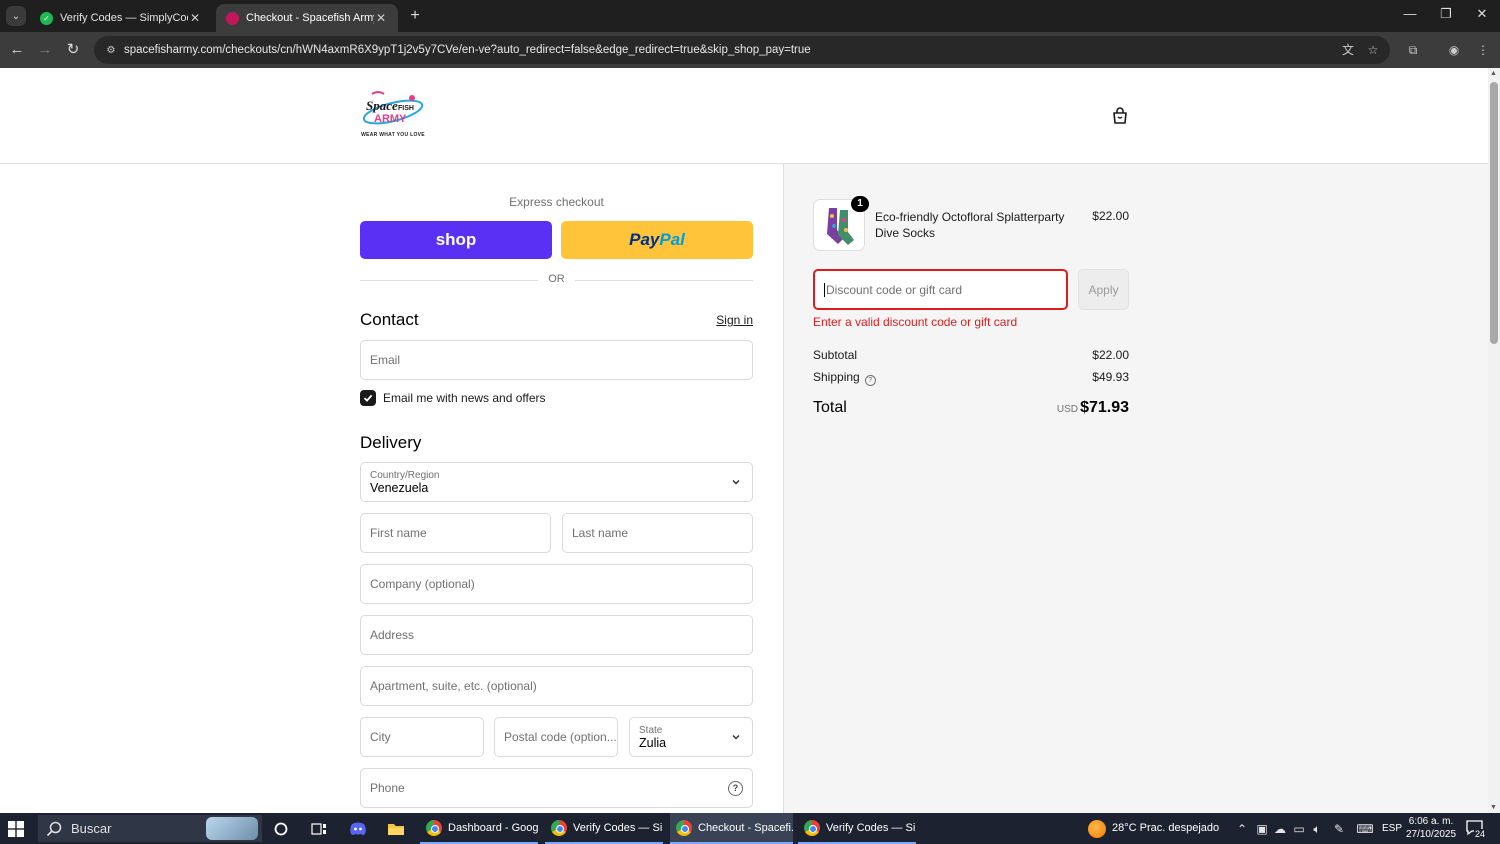 The image size is (1500, 844). Describe the element at coordinates (368, 398) in the screenshot. I see `newsletter-checkbox` at that location.